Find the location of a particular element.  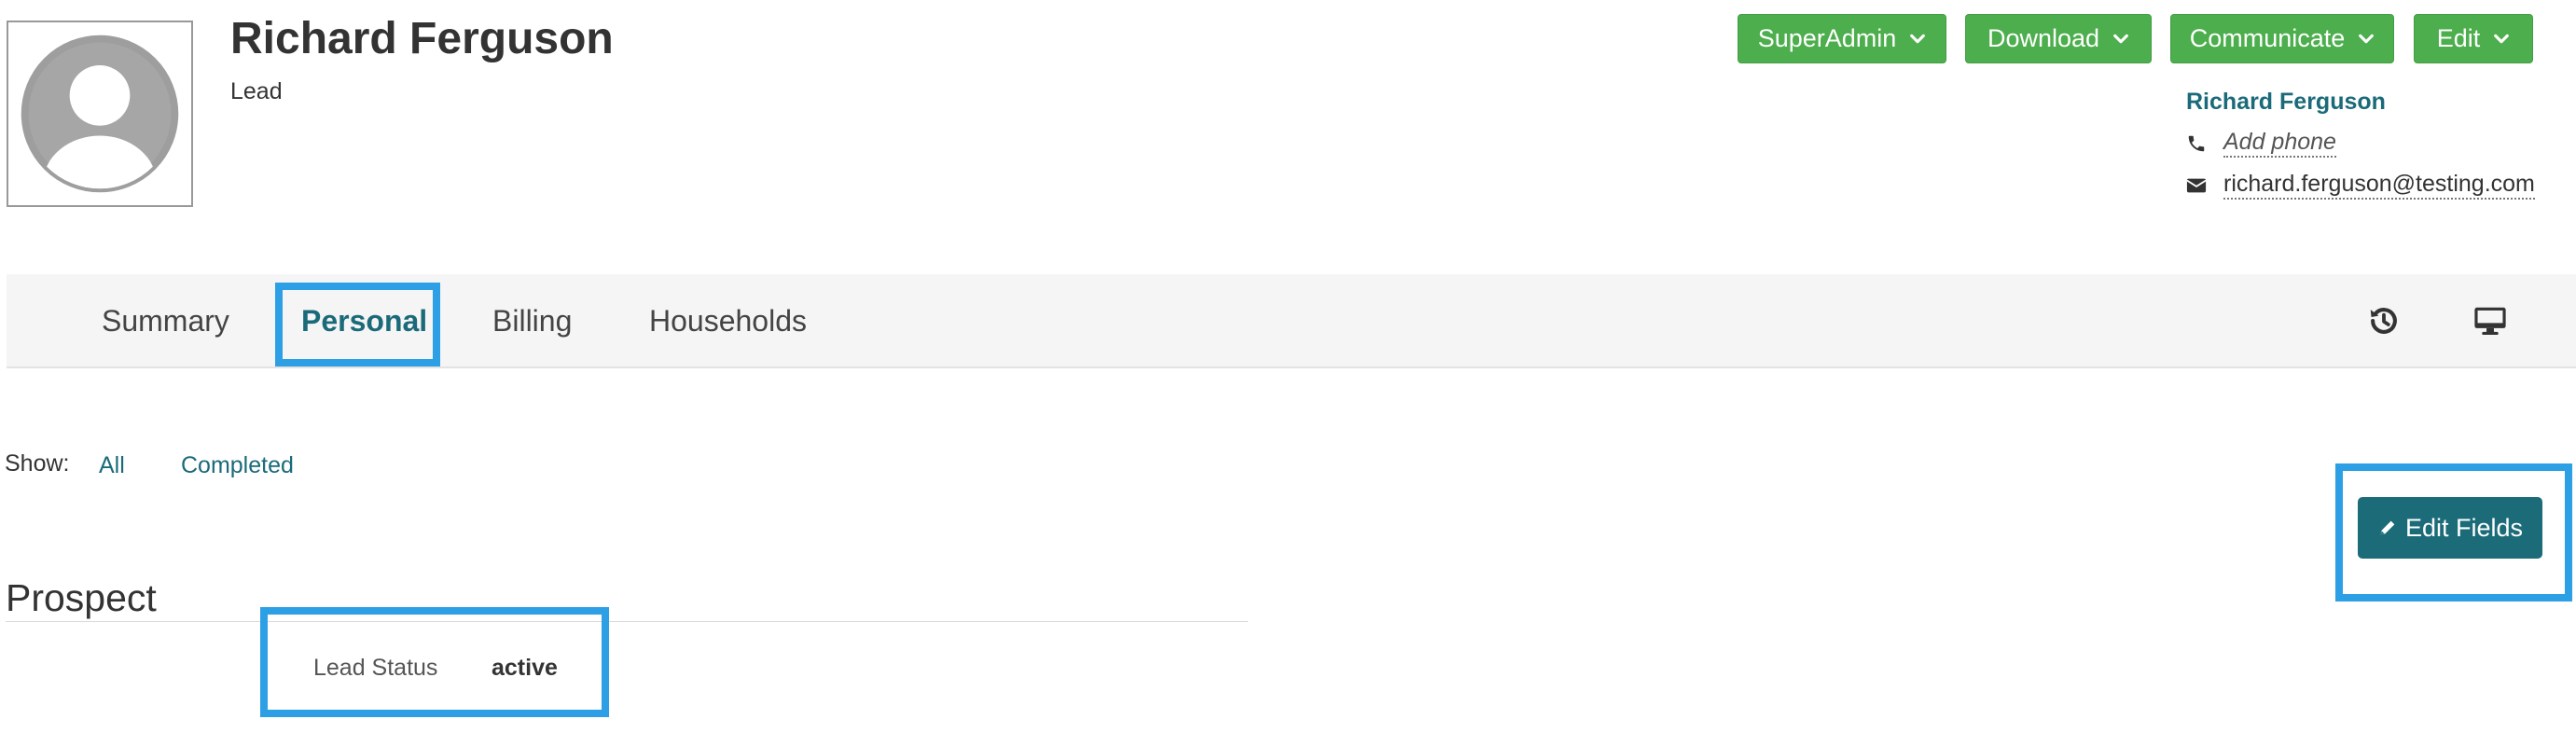

highlight-box-personal-tab is located at coordinates (357, 324).